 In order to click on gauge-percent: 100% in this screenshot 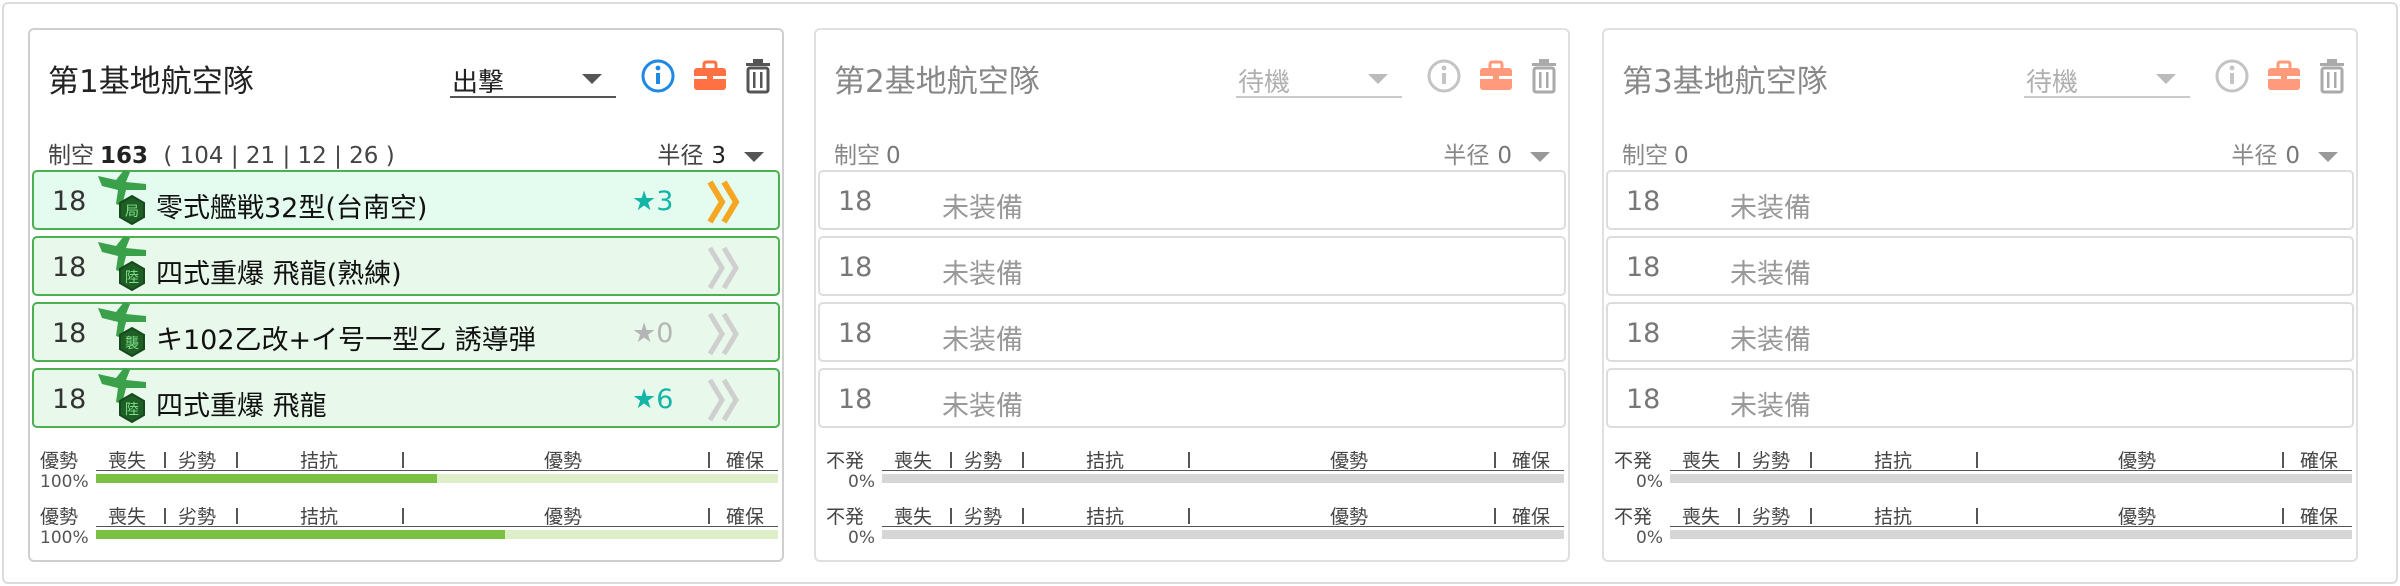, I will do `click(64, 538)`.